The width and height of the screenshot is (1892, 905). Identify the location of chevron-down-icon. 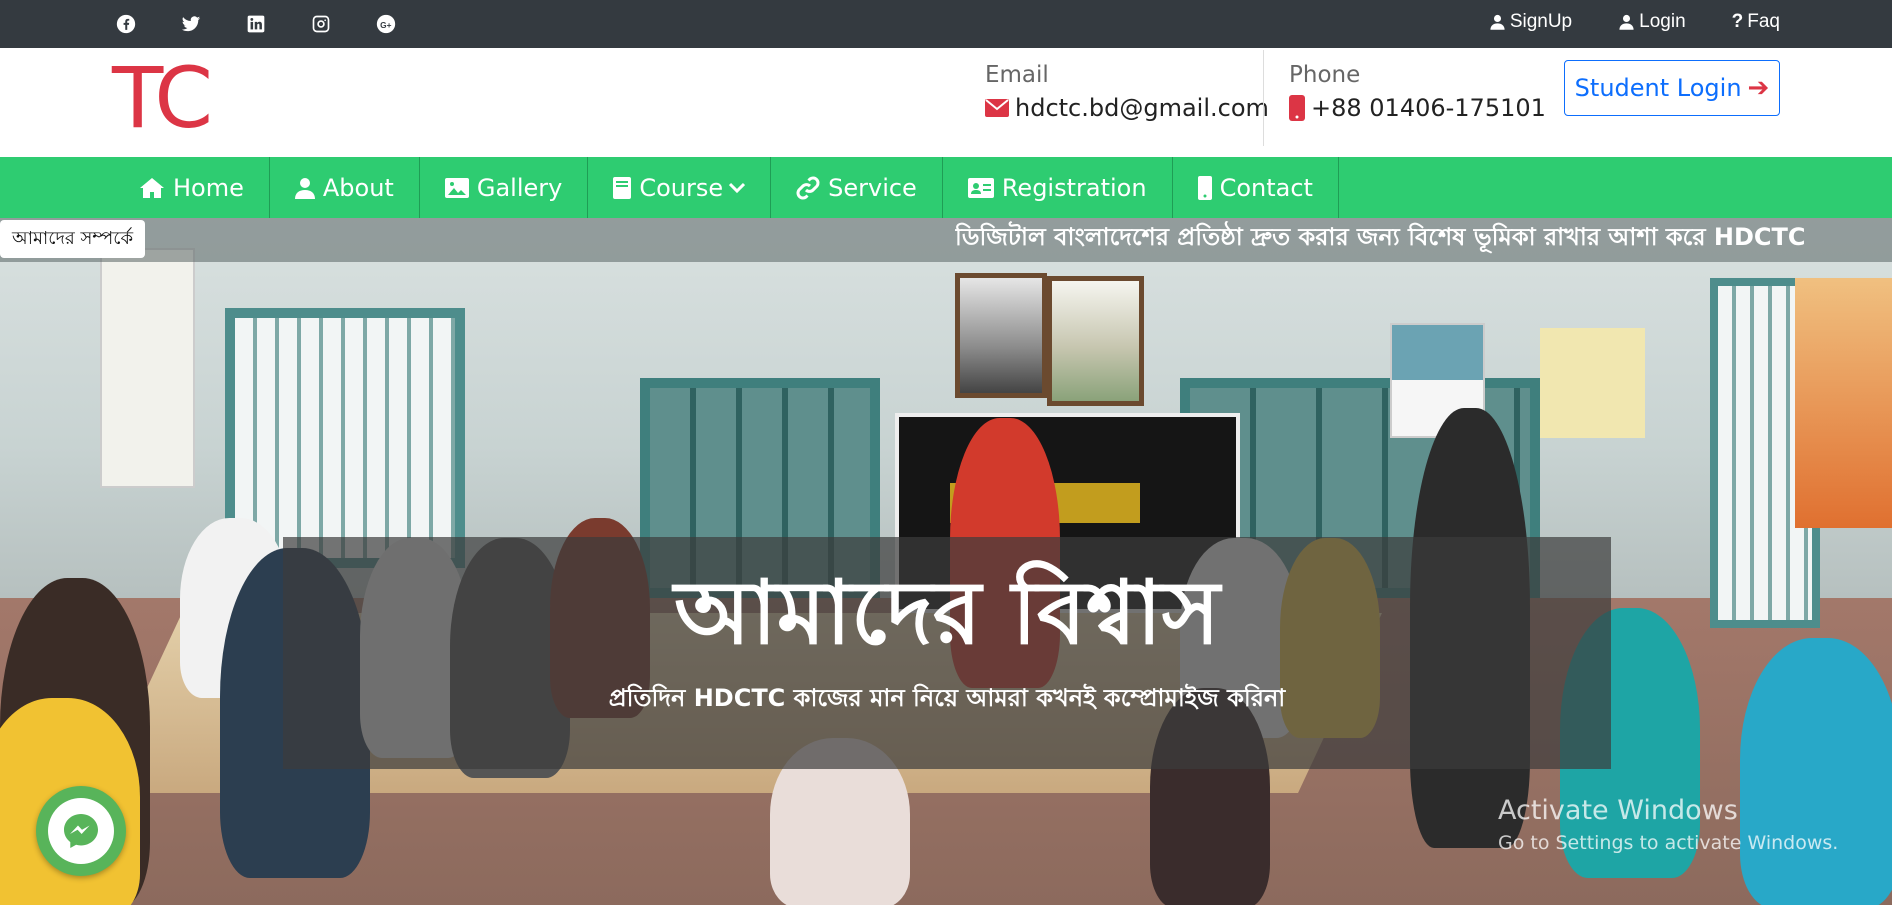
(737, 187).